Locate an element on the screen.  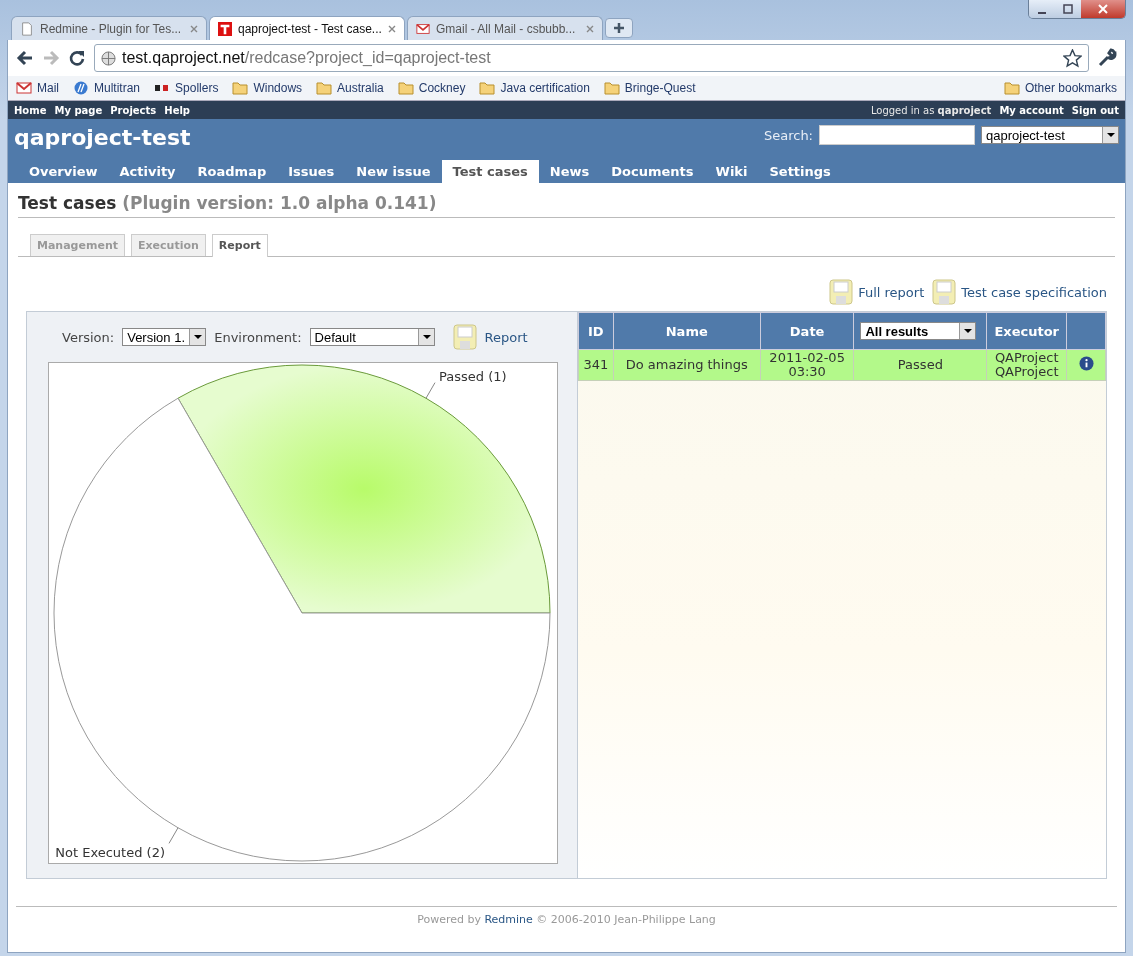
column-header: Executor is located at coordinates (1026, 331).